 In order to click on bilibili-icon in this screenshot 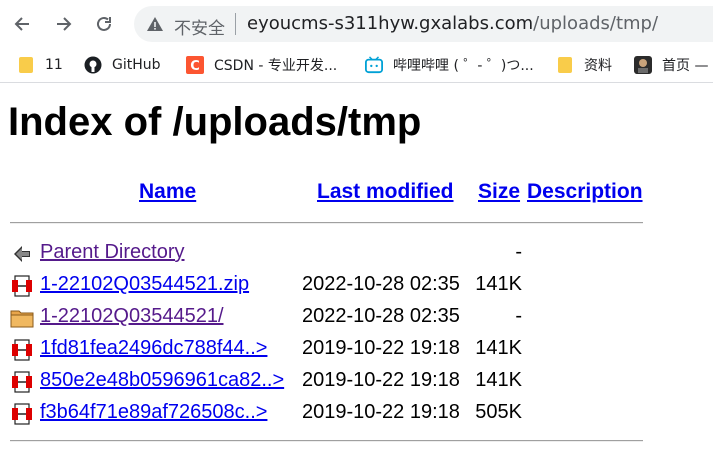, I will do `click(374, 65)`.